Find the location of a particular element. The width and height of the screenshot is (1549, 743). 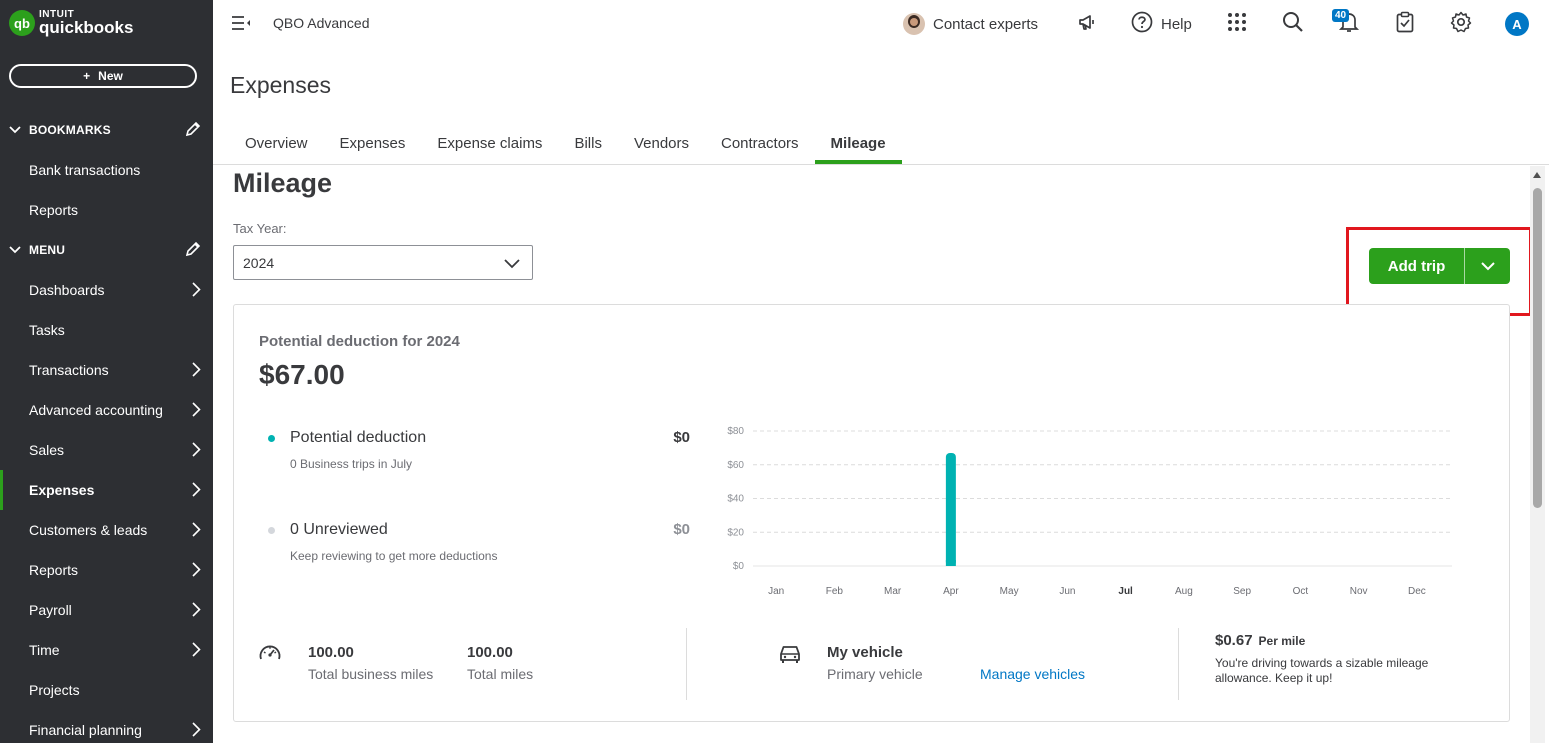

help-button: Help is located at coordinates (1161, 24).